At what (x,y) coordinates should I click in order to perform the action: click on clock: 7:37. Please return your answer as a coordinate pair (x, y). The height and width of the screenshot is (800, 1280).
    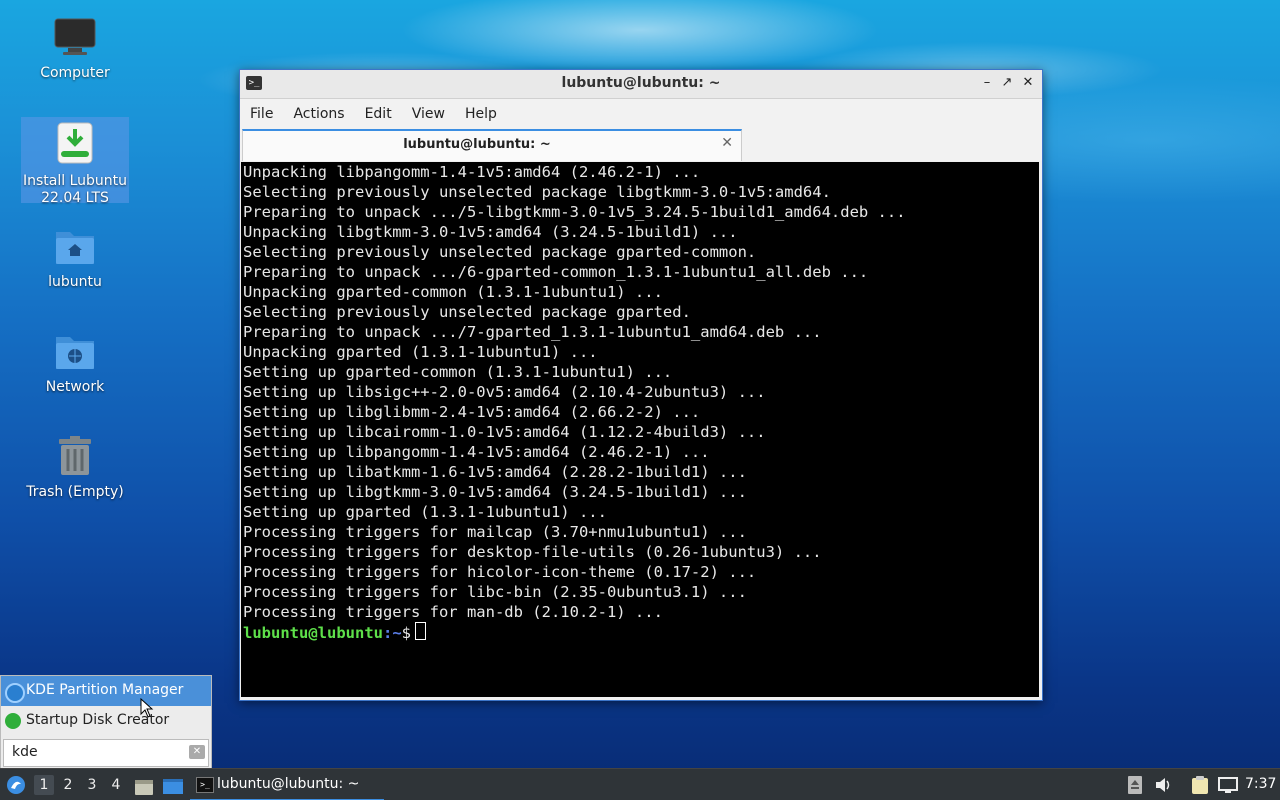
    Looking at the image, I should click on (1260, 784).